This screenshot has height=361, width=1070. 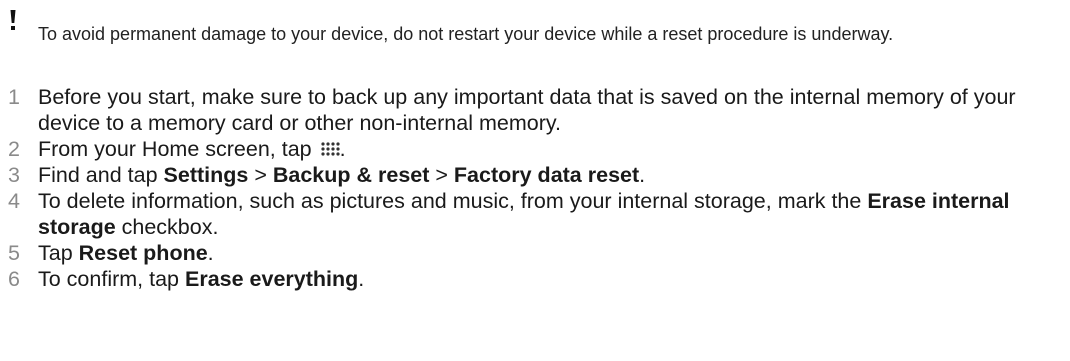 I want to click on step-number: 3, so click(x=14, y=175).